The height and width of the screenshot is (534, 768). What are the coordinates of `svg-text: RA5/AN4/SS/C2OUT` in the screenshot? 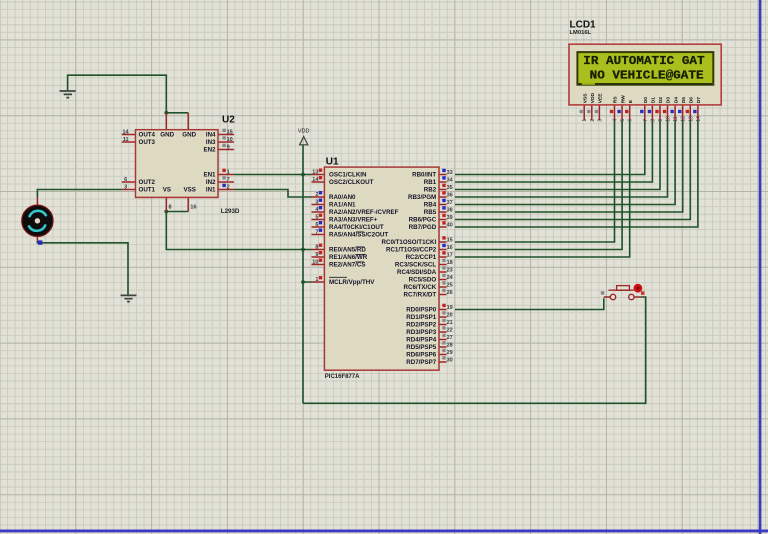 It's located at (358, 235).